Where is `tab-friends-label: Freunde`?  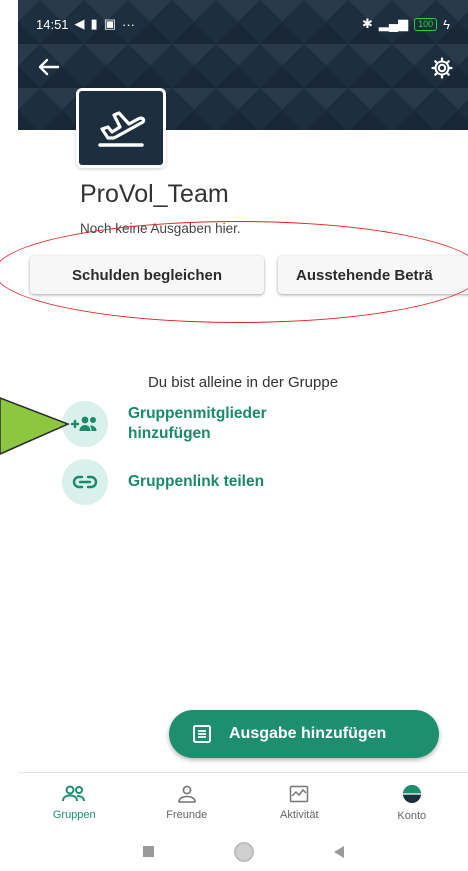
tab-friends-label: Freunde is located at coordinates (187, 815).